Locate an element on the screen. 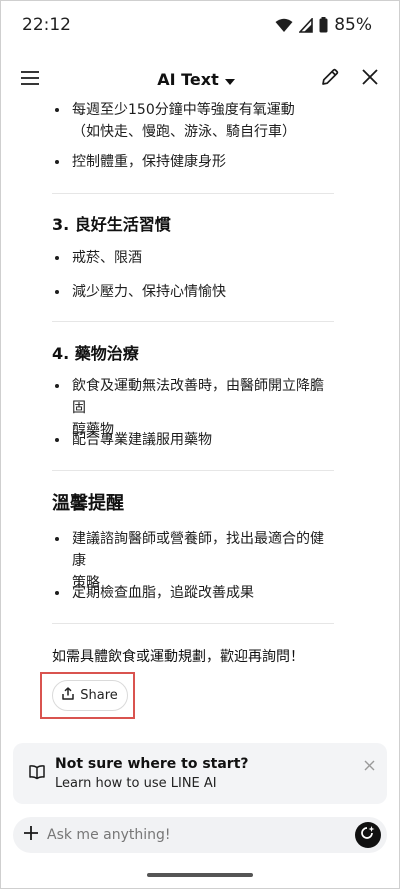 The height and width of the screenshot is (889, 400). chat-input-bar is located at coordinates (200, 835).